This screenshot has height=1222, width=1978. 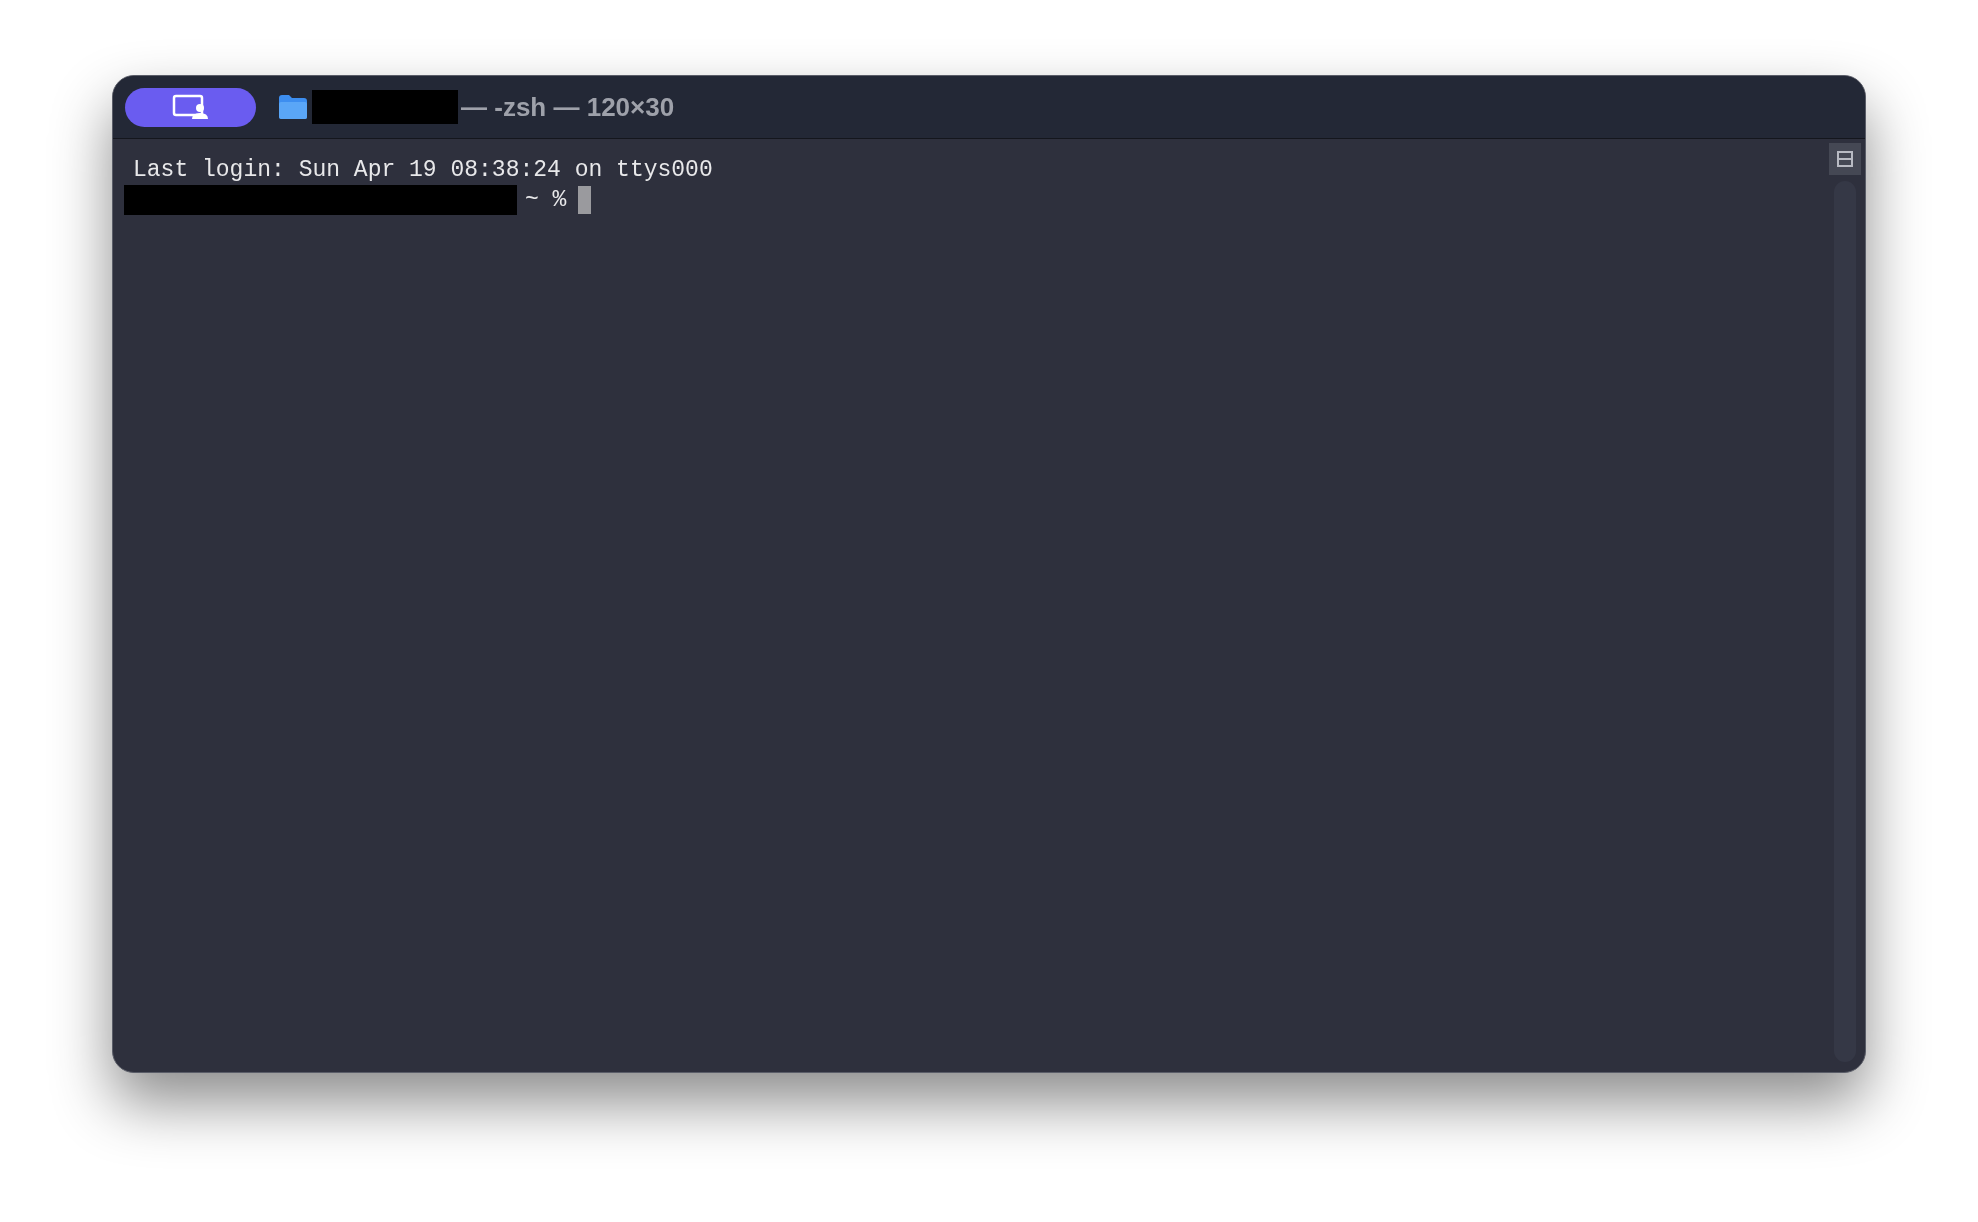 I want to click on prompt-text: ~ %, so click(x=546, y=200).